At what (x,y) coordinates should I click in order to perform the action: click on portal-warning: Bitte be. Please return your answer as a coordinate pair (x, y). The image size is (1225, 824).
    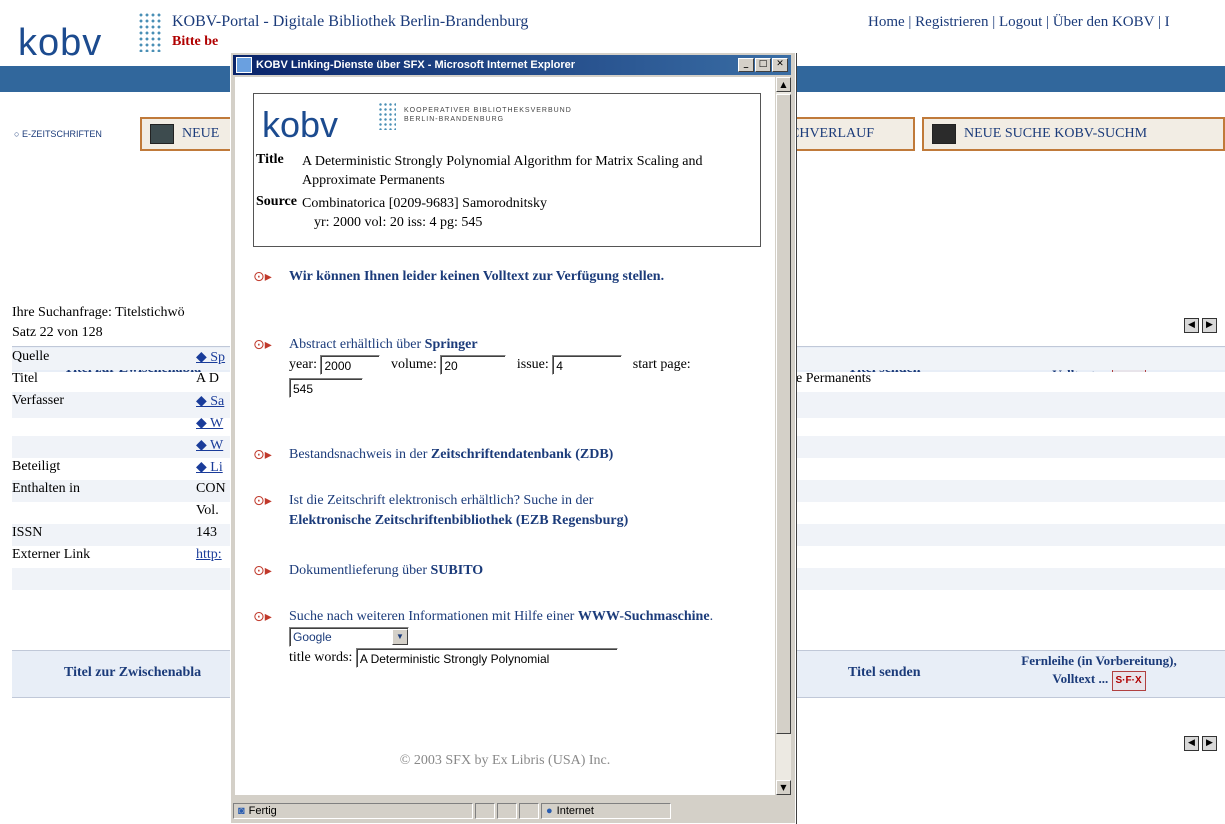
    Looking at the image, I should click on (195, 41).